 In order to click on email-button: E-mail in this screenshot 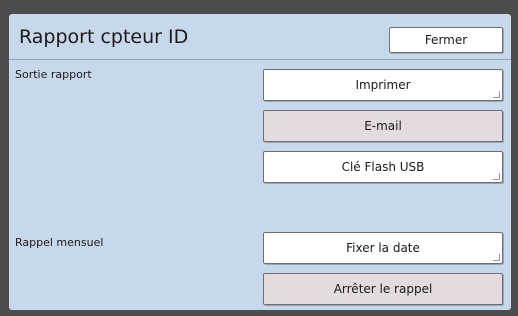, I will do `click(383, 126)`.